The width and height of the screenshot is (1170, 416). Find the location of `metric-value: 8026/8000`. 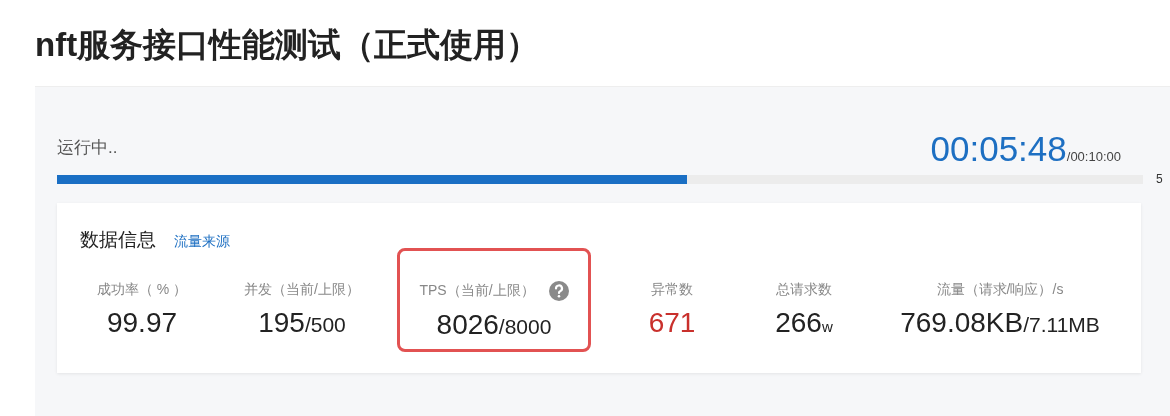

metric-value: 8026/8000 is located at coordinates (494, 325).